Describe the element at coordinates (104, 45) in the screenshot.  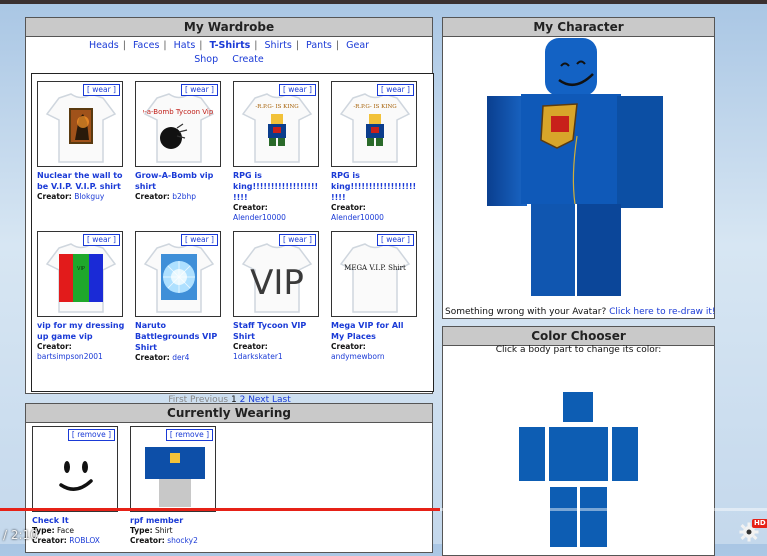
I see `tab-heads: Heads` at that location.